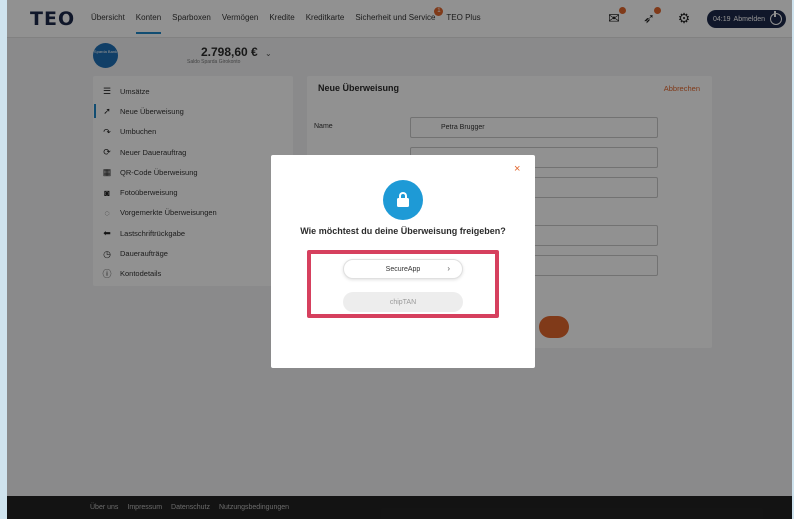 The image size is (794, 519). I want to click on chevron-right-icon: ›, so click(448, 268).